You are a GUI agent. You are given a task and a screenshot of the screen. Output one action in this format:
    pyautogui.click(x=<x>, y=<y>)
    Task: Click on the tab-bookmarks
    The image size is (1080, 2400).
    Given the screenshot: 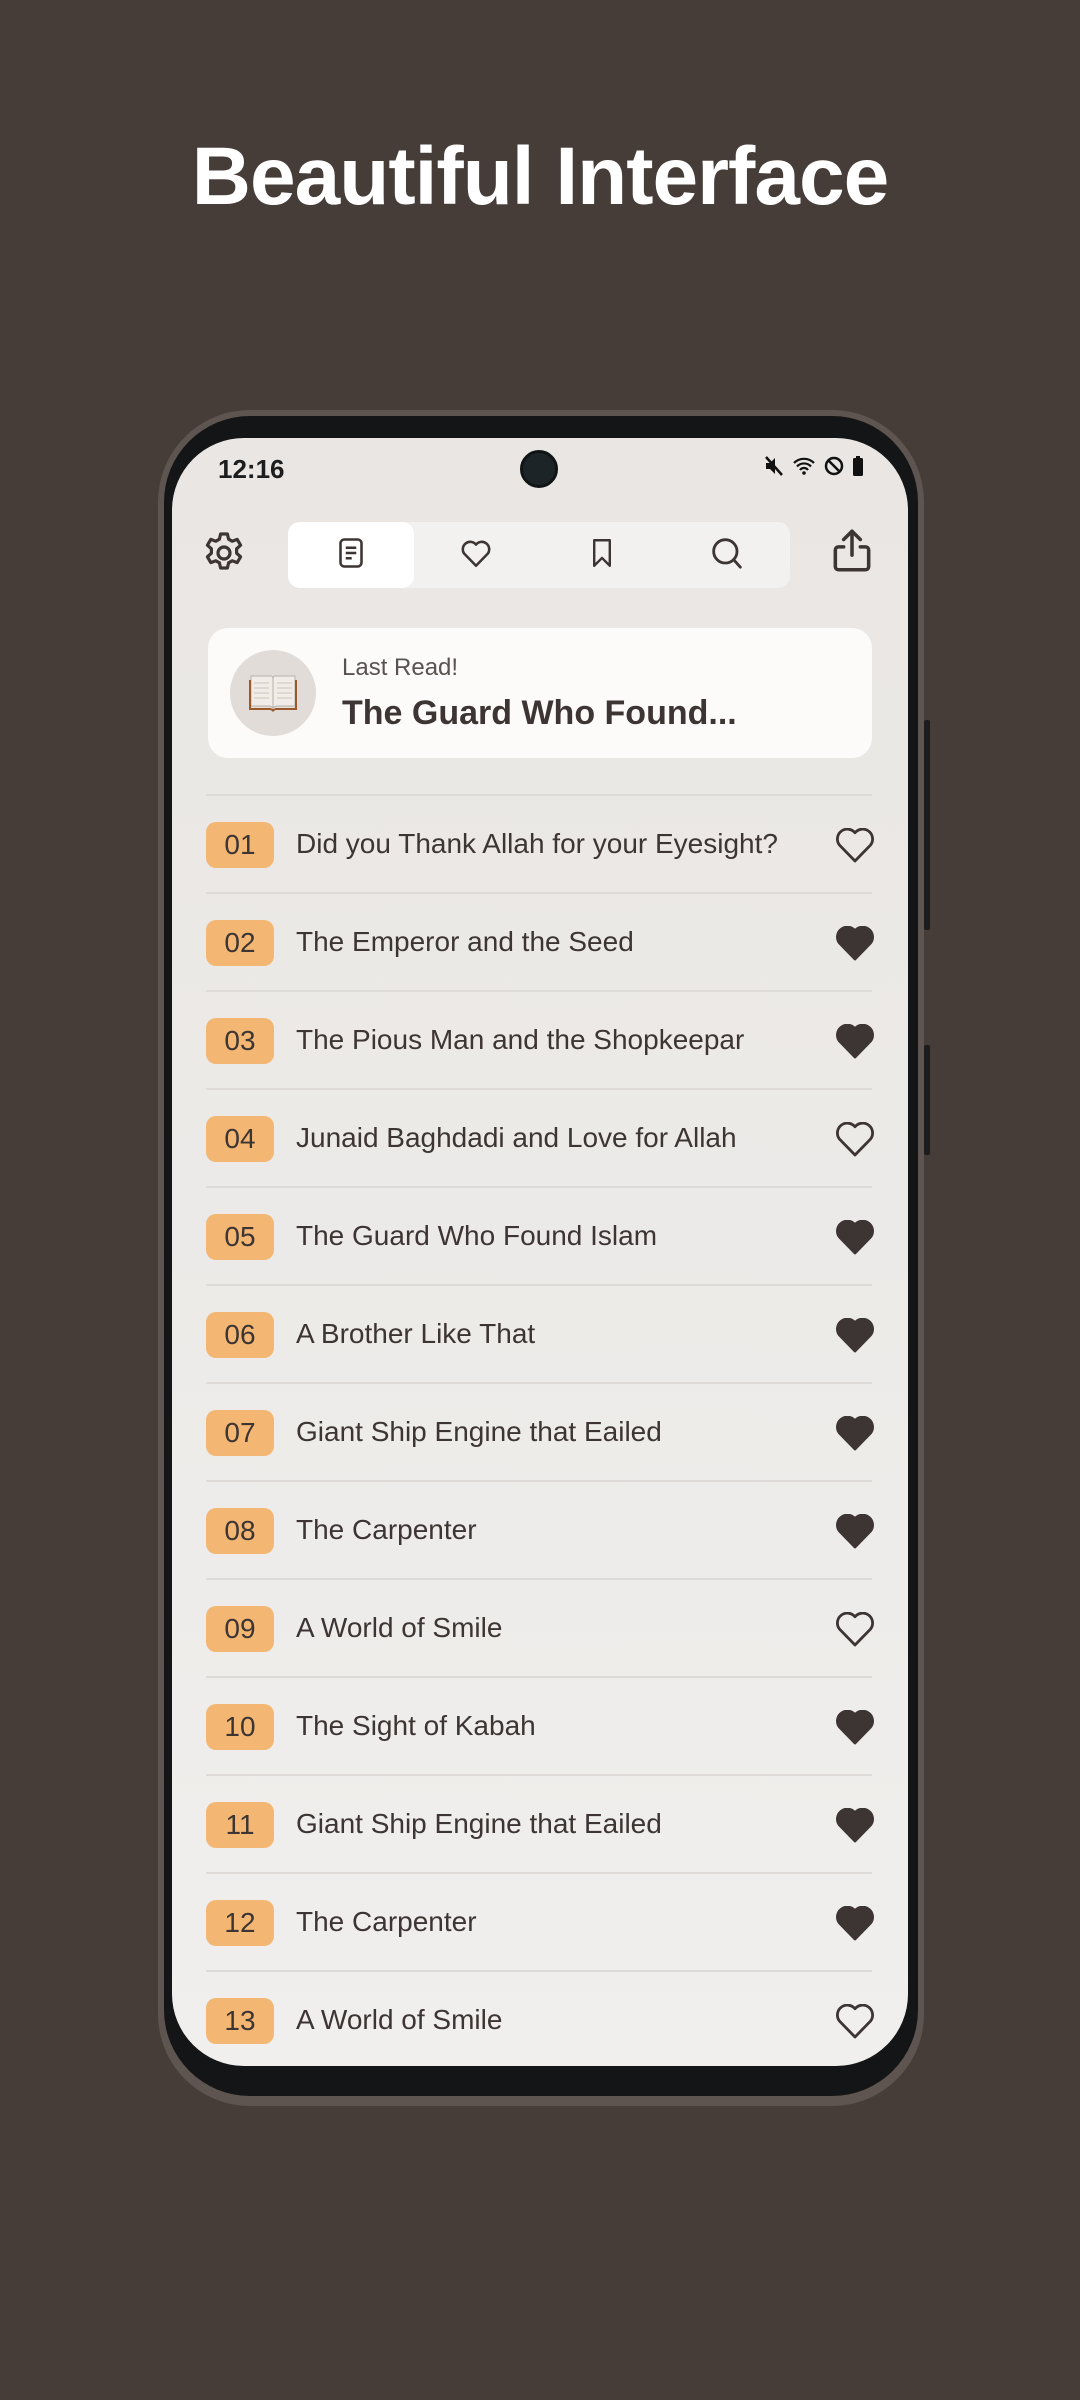 What is the action you would take?
    pyautogui.click(x=602, y=555)
    